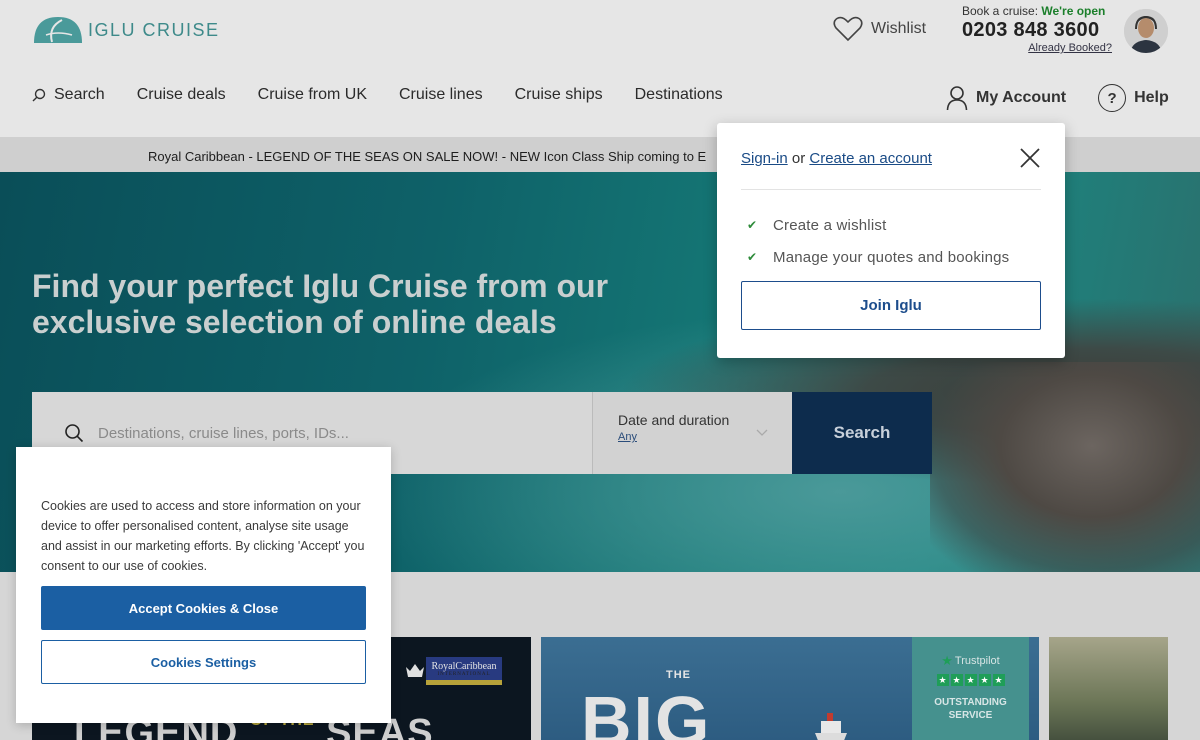 The height and width of the screenshot is (740, 1200). What do you see at coordinates (862, 433) in the screenshot?
I see `search-button: Search` at bounding box center [862, 433].